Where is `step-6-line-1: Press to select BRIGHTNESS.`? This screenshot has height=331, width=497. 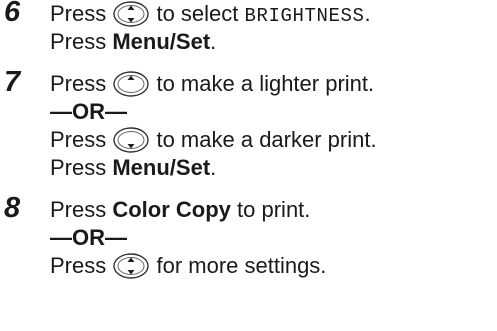
step-6-line-1: Press to select BRIGHTNESS. is located at coordinates (210, 14).